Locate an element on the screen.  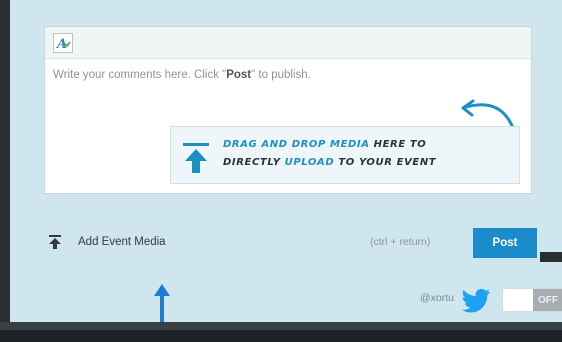
placeholder-text-end: " to publish. is located at coordinates (281, 75).